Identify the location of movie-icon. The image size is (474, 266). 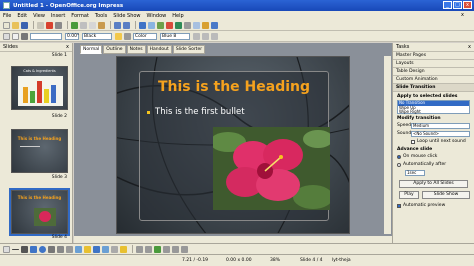
(169, 25).